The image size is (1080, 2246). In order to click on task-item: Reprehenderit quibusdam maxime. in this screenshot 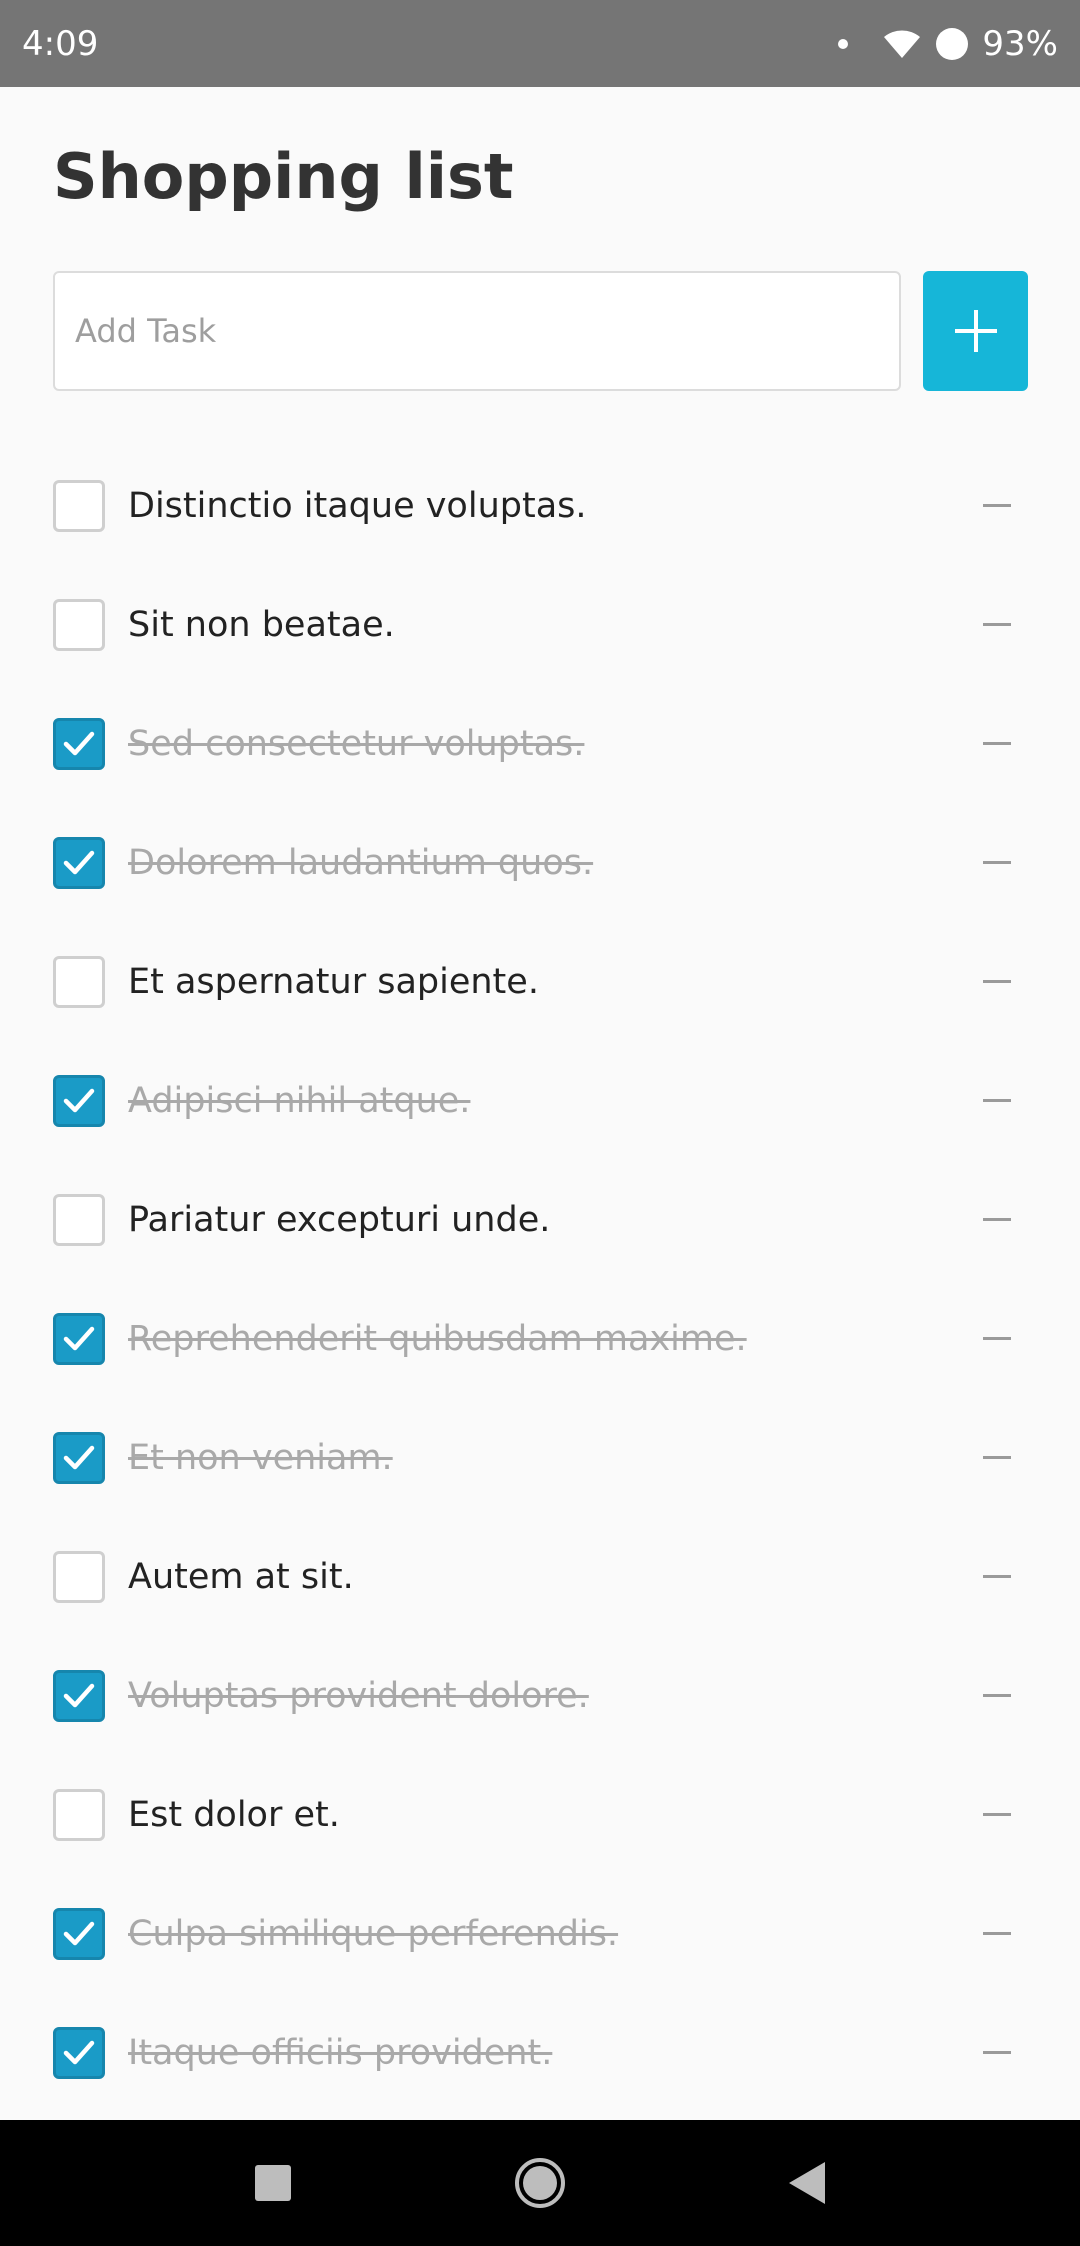, I will do `click(540, 1338)`.